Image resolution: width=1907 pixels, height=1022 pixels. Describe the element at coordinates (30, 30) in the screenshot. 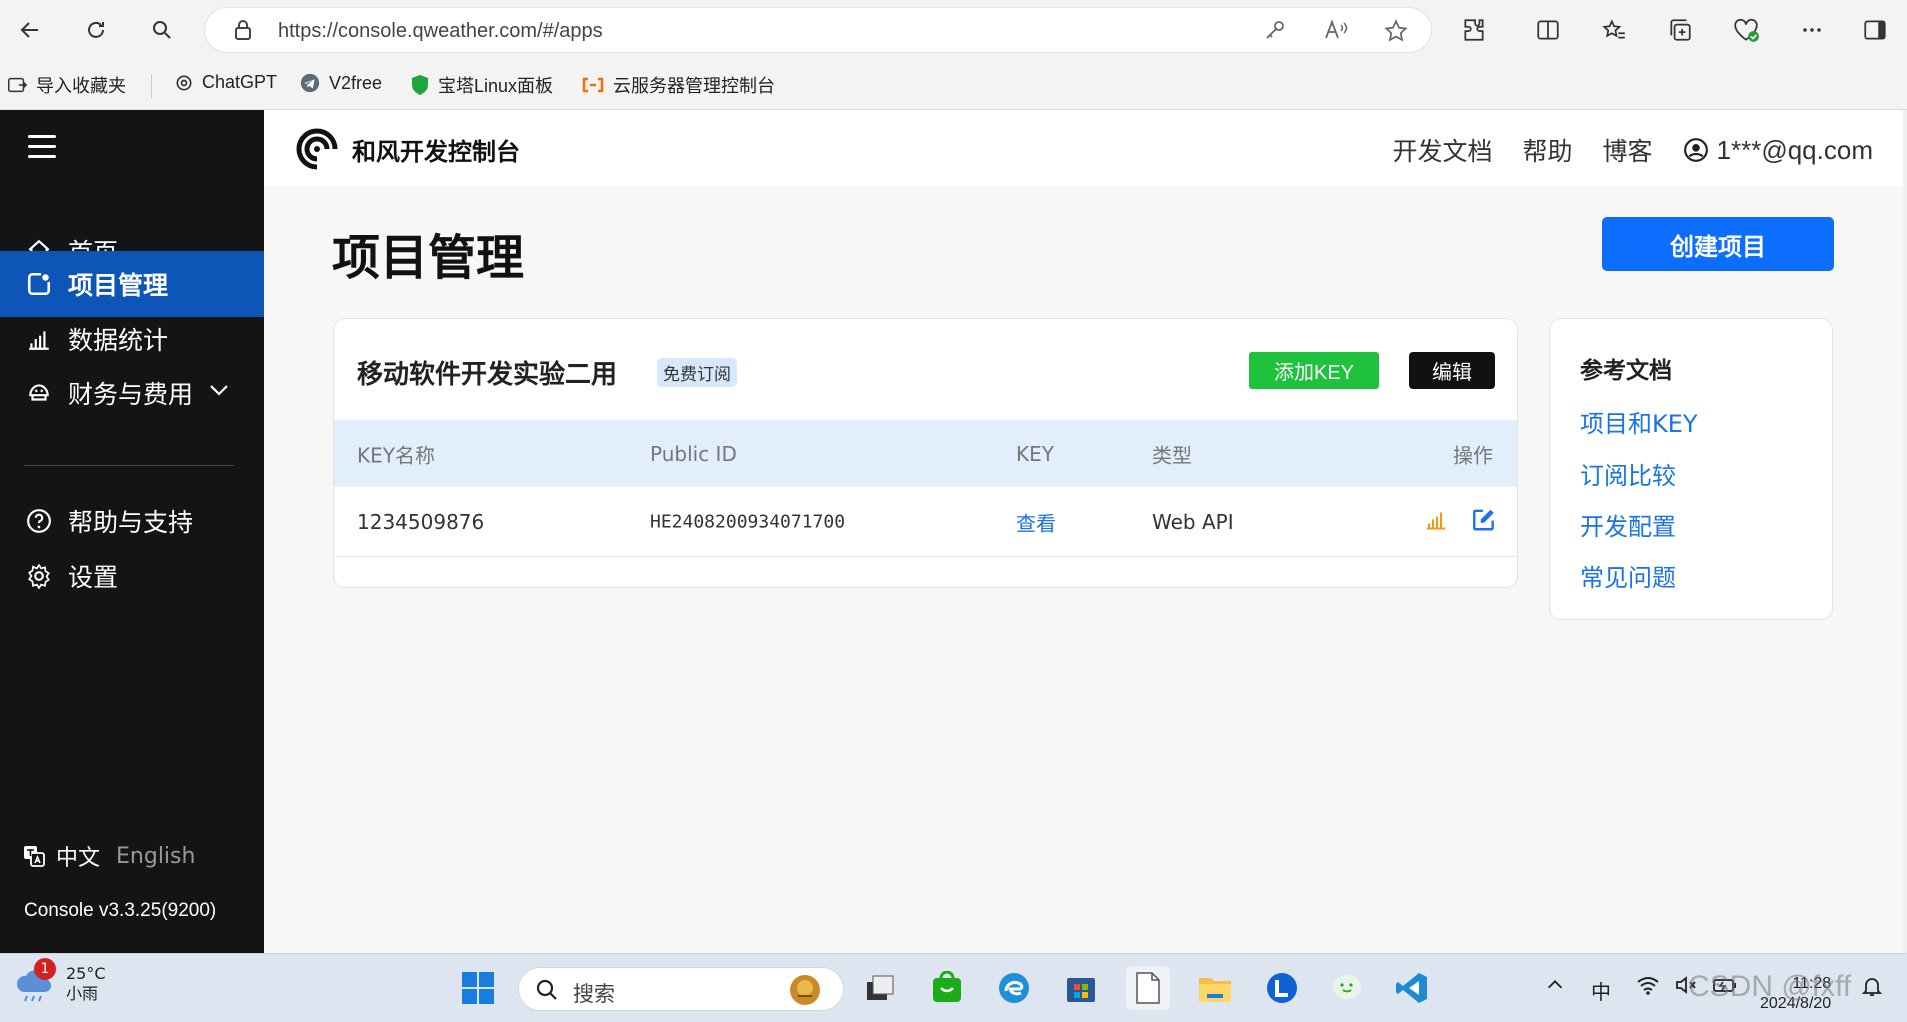

I see `back-icon` at that location.